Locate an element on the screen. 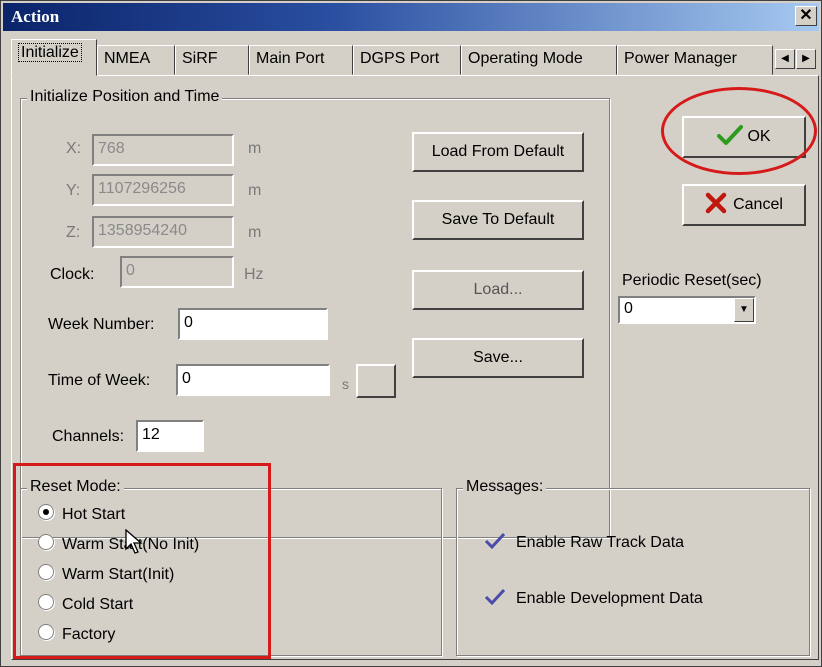  reset-mode-title: Reset Mode: is located at coordinates (75, 487).